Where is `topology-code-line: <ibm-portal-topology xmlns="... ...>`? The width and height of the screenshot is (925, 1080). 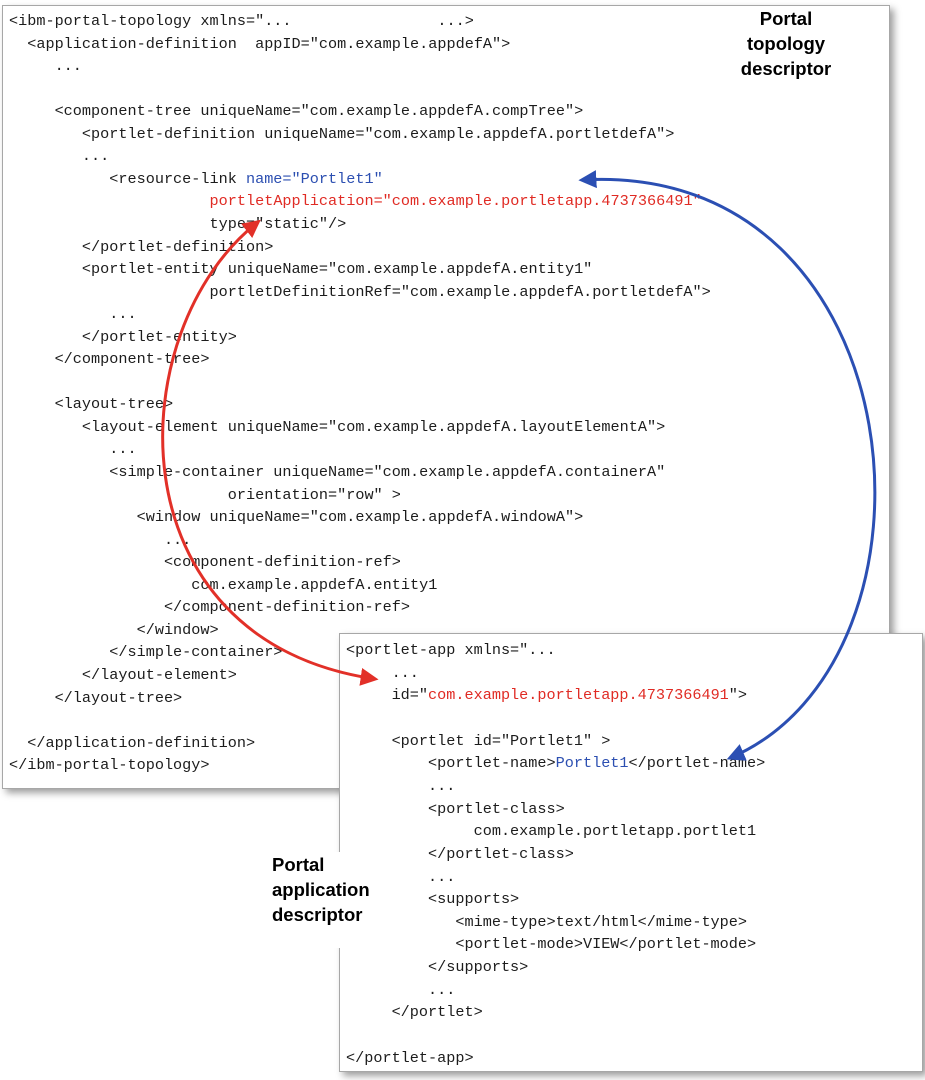 topology-code-line: <ibm-portal-topology xmlns="... ...> is located at coordinates (241, 21).